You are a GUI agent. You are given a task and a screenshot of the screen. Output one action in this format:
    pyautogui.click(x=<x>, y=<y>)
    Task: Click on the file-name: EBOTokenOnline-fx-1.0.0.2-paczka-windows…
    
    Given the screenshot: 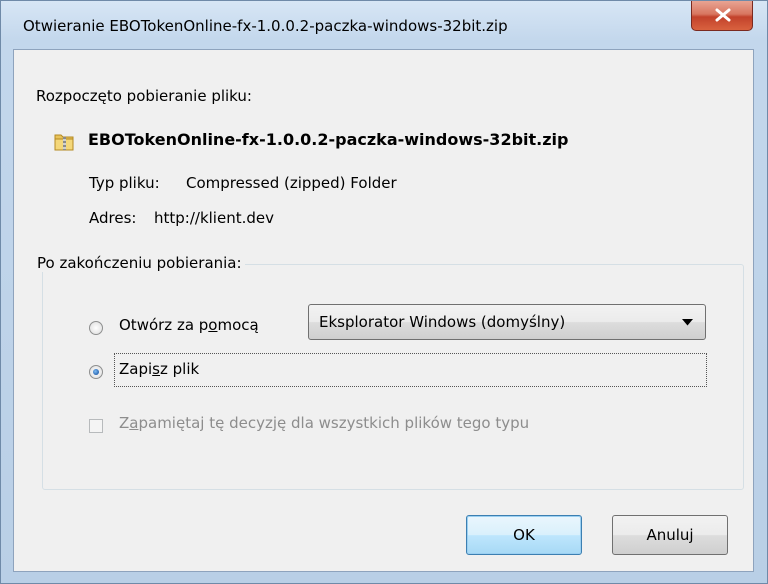 What is the action you would take?
    pyautogui.click(x=328, y=139)
    